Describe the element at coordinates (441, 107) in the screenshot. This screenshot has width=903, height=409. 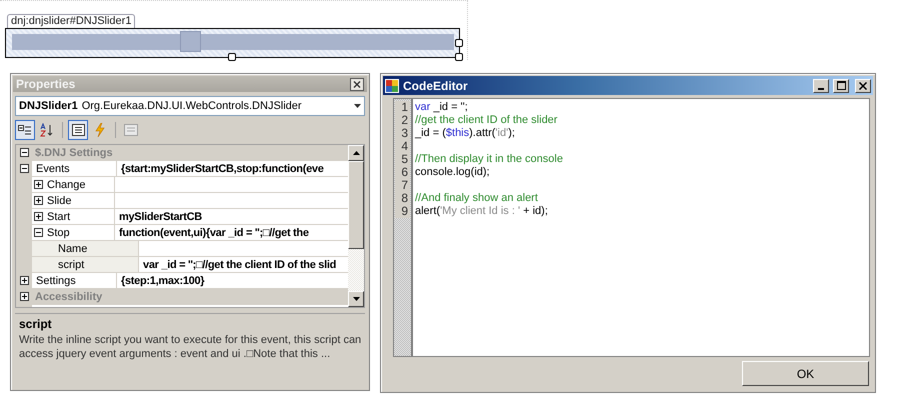
I see `code-line: var _id = '';` at that location.